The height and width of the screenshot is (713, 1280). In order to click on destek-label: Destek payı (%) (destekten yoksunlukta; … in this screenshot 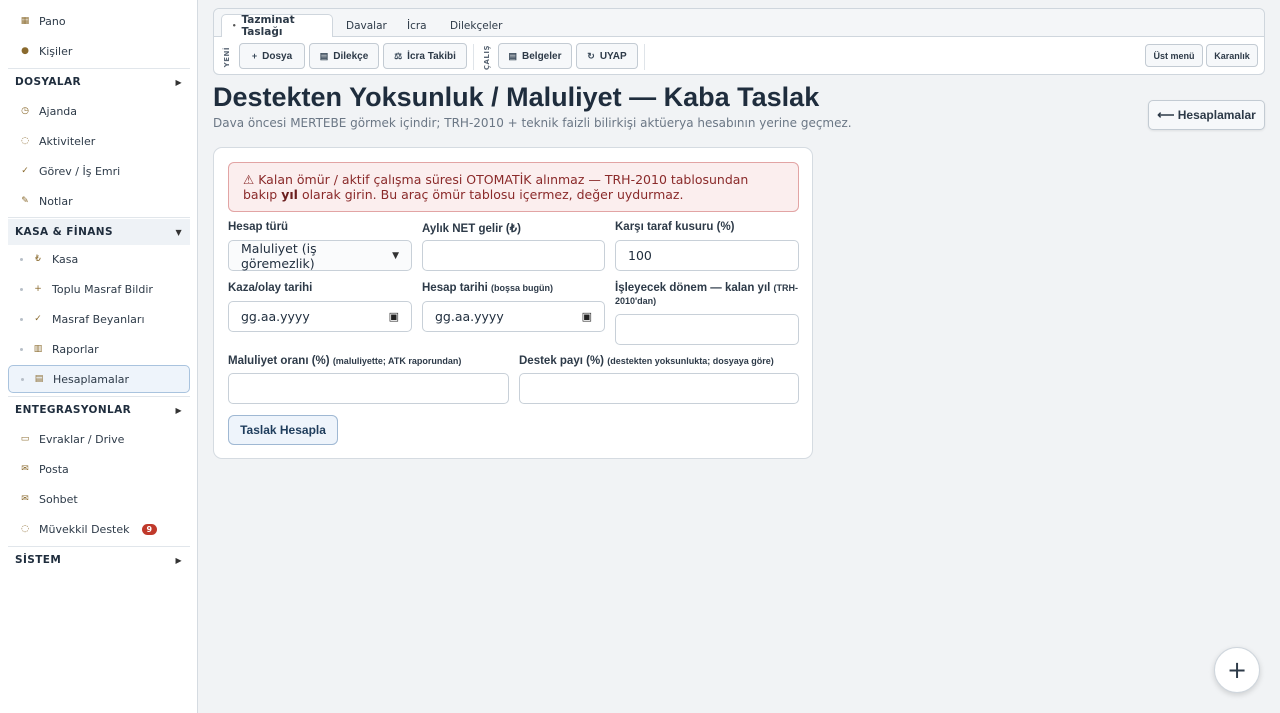, I will do `click(646, 361)`.